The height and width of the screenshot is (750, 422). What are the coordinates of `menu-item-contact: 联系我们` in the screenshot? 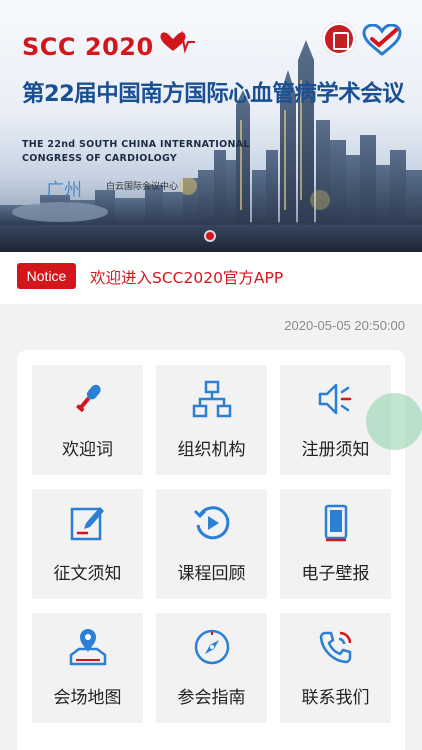 It's located at (335, 668).